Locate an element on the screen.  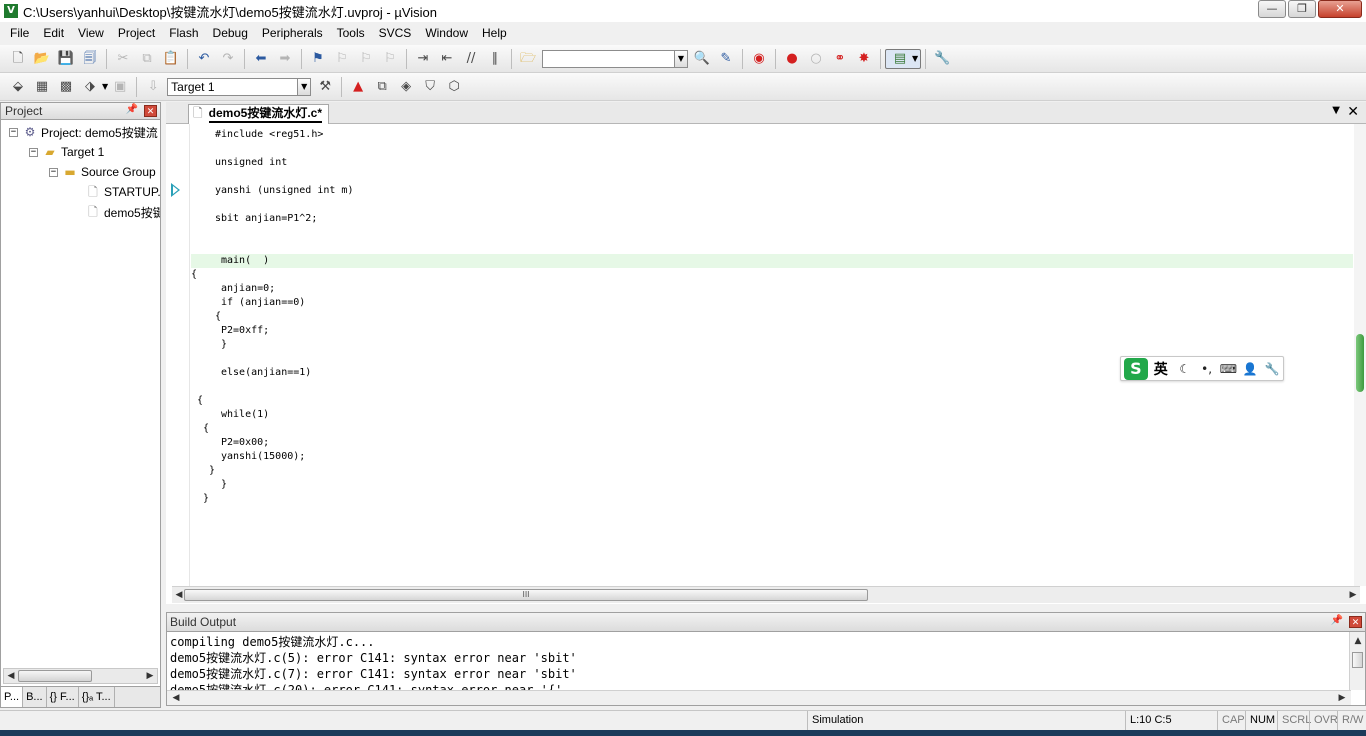
build-vscrollbar: ▲ is located at coordinates (1357, 661).